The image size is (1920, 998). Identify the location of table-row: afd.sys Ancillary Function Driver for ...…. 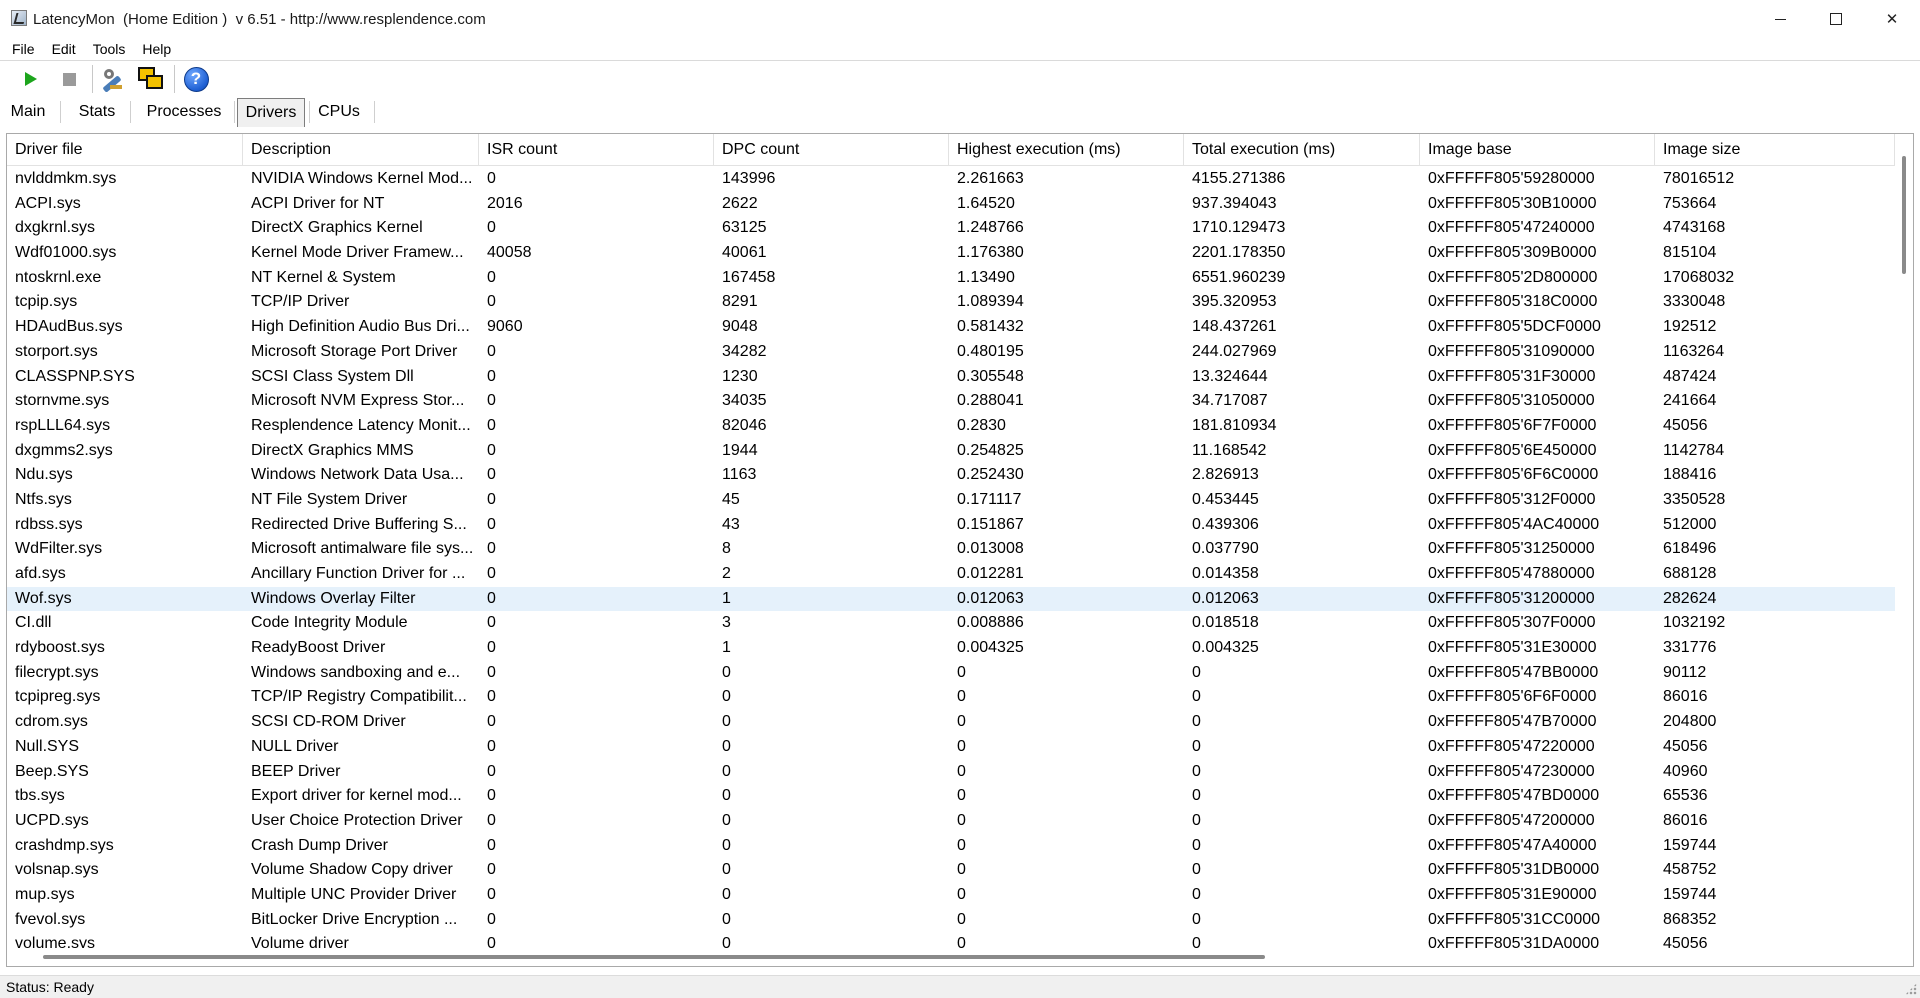
(951, 574).